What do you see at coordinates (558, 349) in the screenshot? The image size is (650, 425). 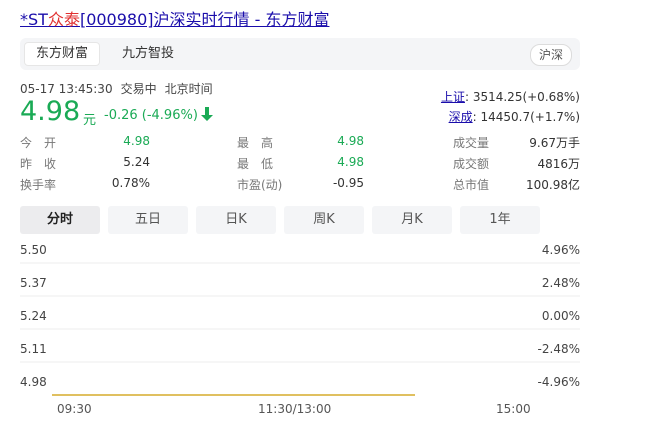 I see `y-right-tick-label: -2.48%` at bounding box center [558, 349].